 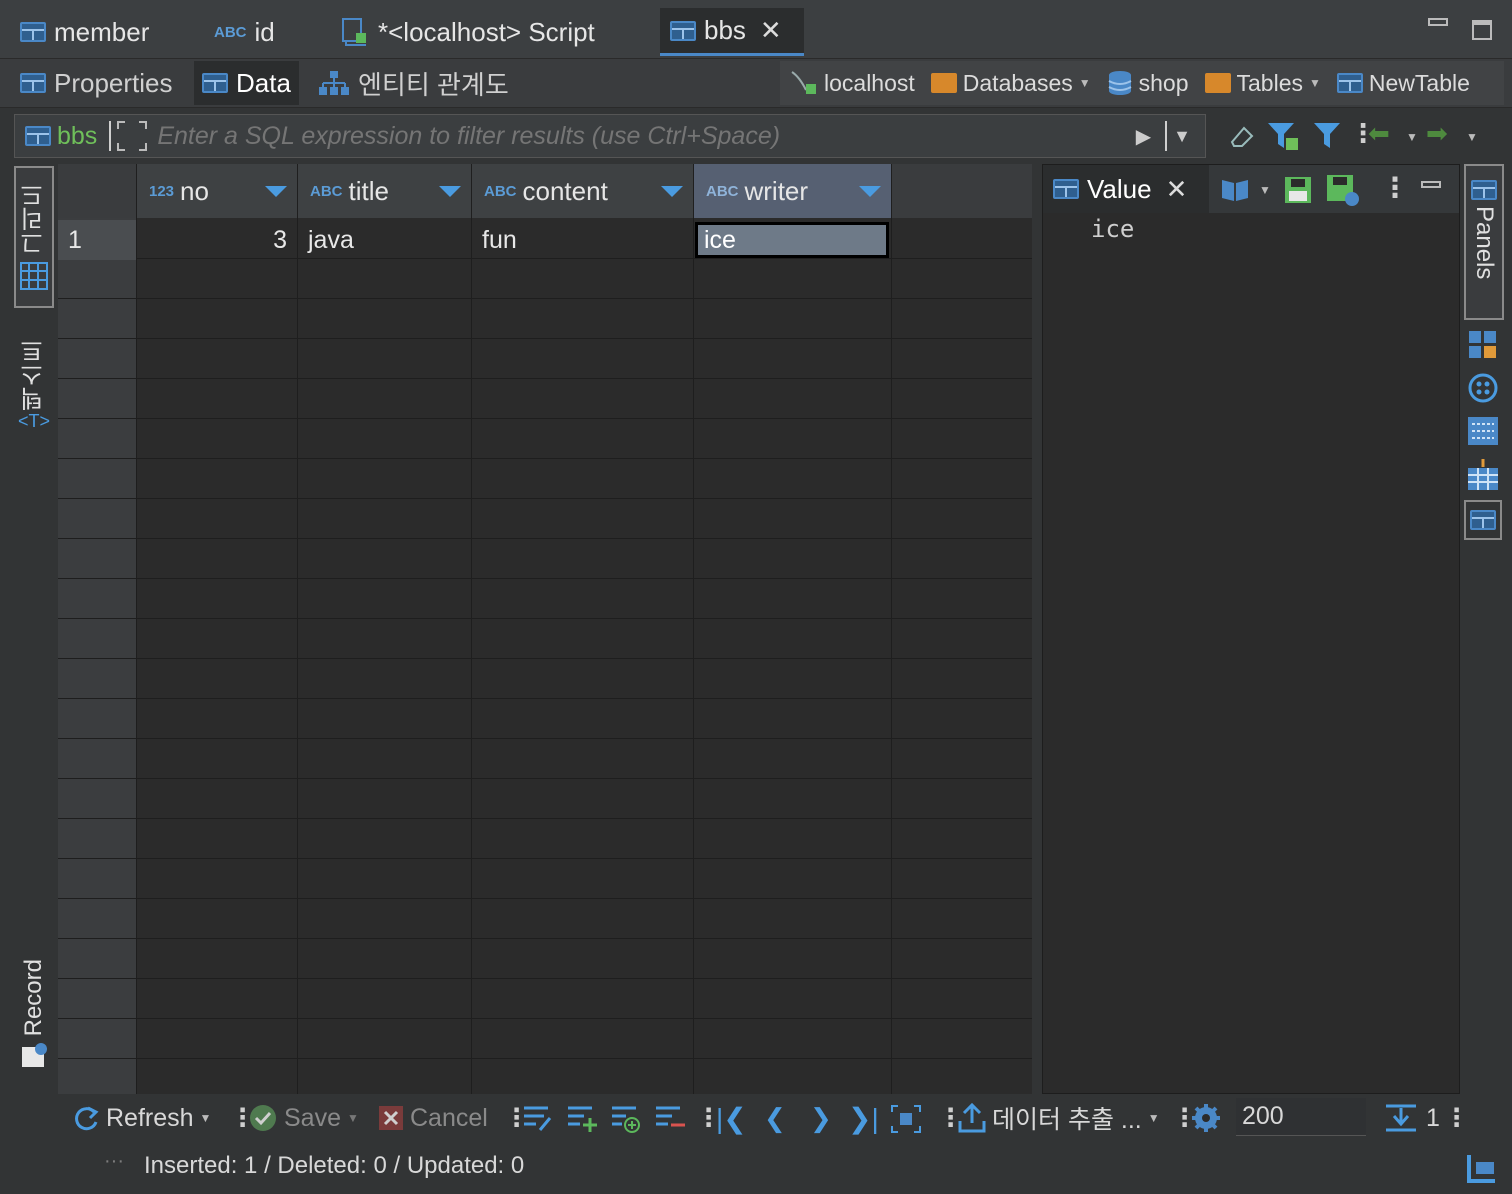 What do you see at coordinates (264, 32) in the screenshot?
I see `editor-tab-id: ABC id` at bounding box center [264, 32].